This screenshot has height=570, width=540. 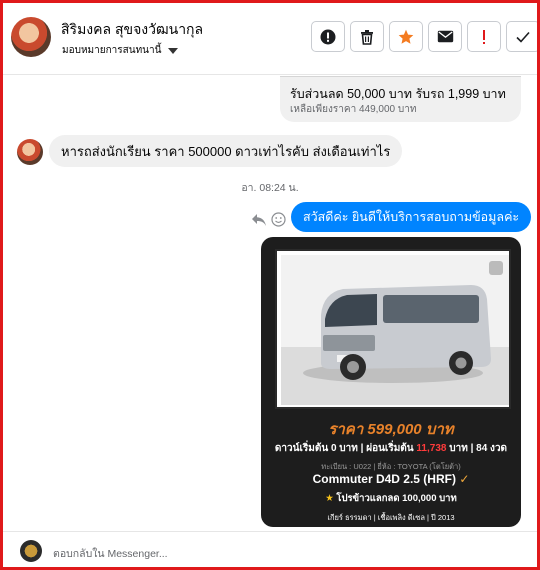 I want to click on exclamation-red-icon, so click(x=484, y=36).